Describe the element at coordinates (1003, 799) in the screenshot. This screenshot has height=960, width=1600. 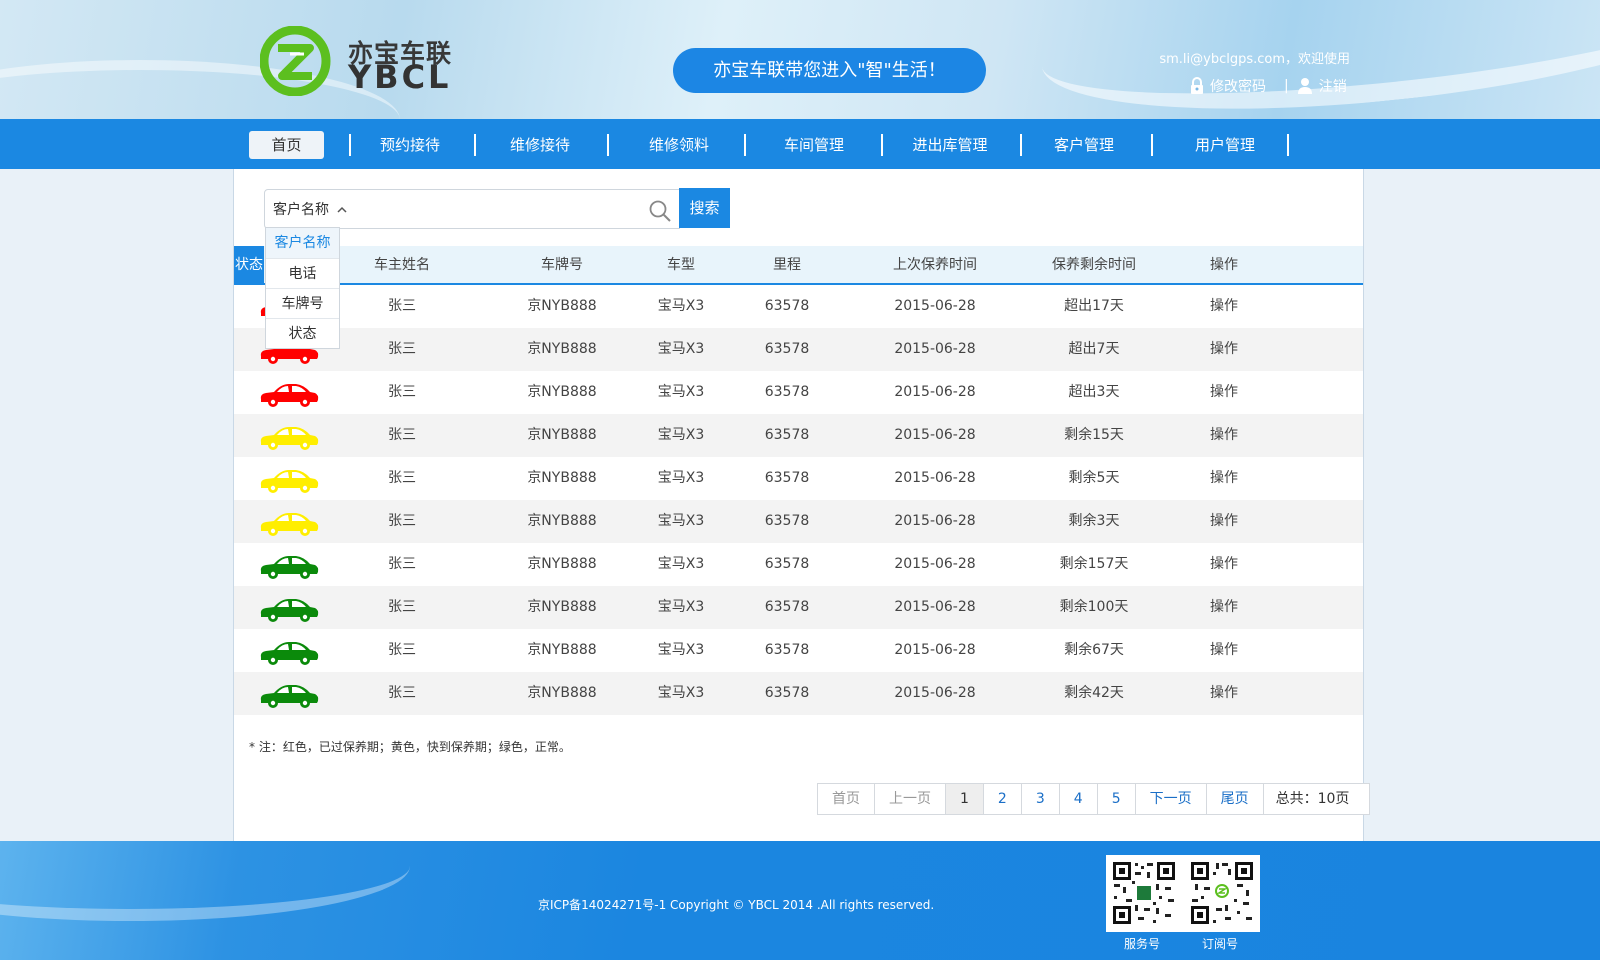
I see `pager-page-2: 2` at that location.